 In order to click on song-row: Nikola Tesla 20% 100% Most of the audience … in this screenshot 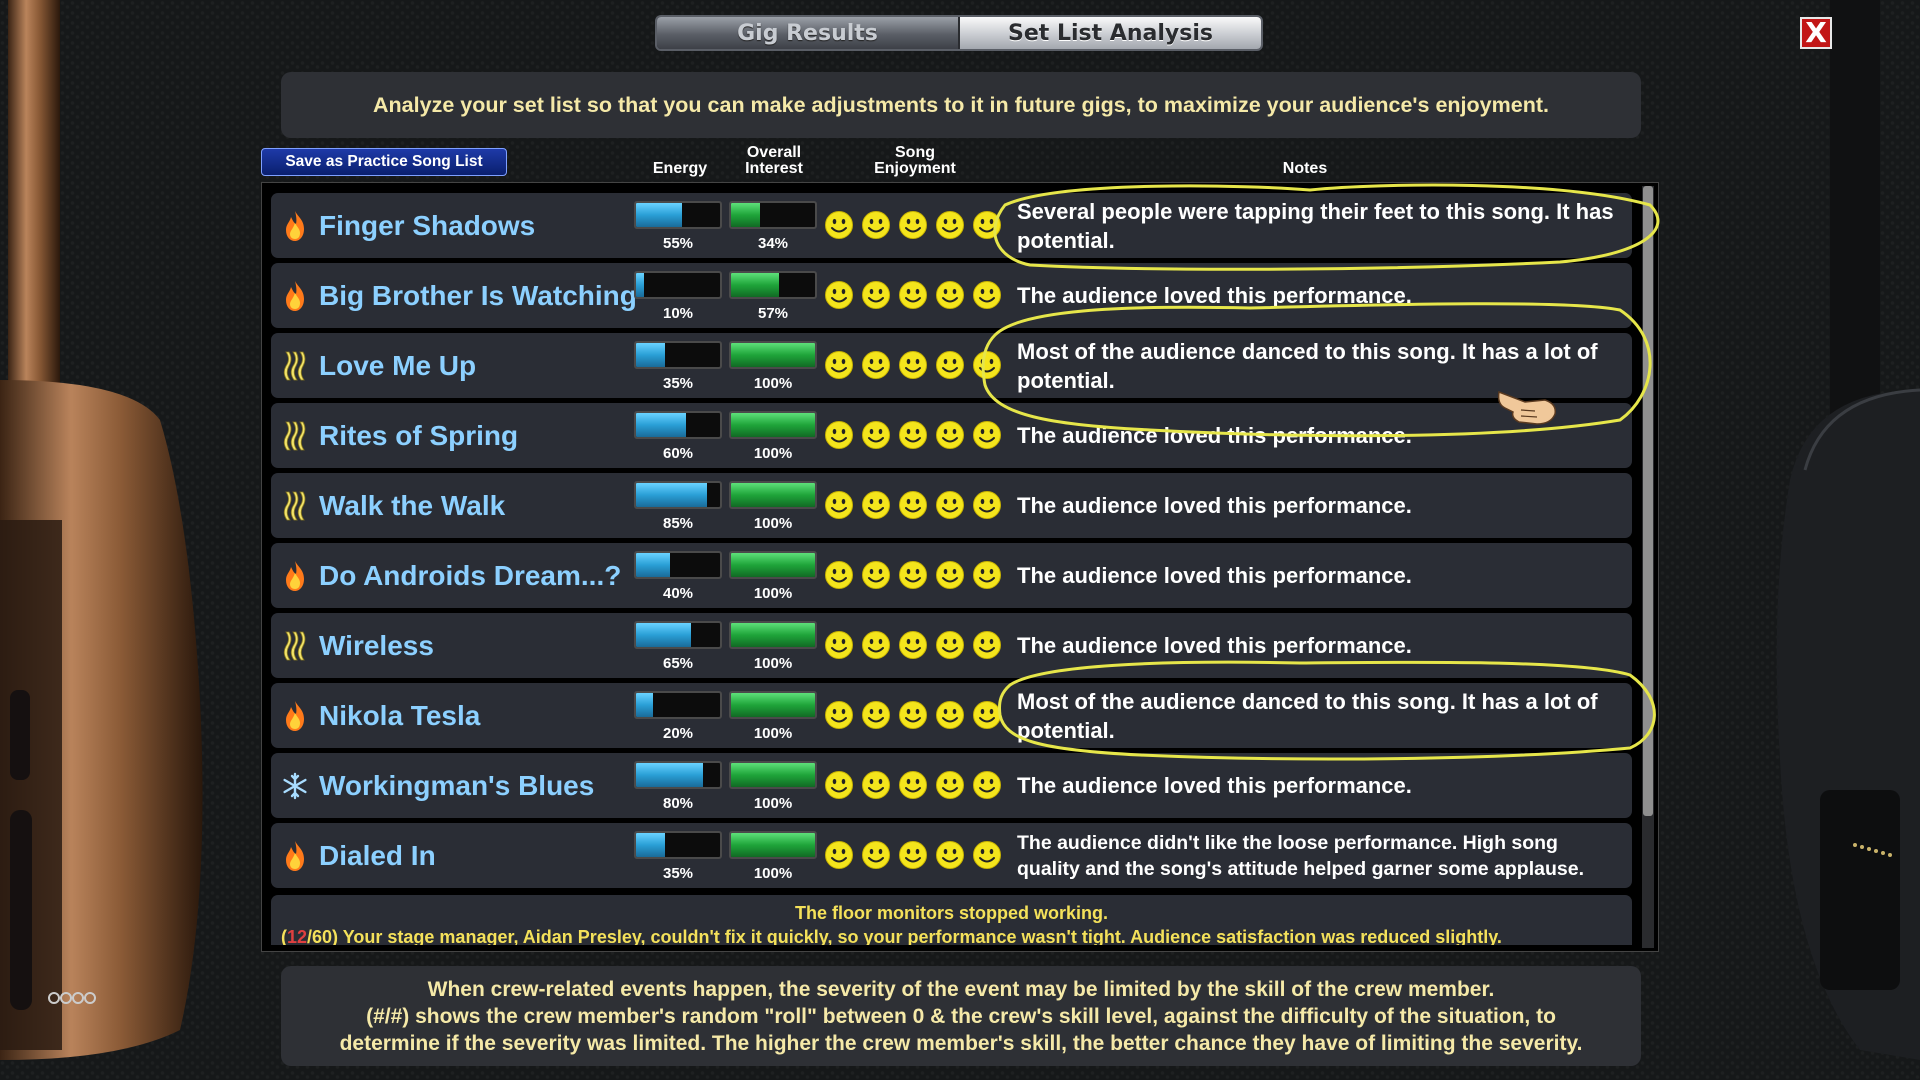, I will do `click(951, 715)`.